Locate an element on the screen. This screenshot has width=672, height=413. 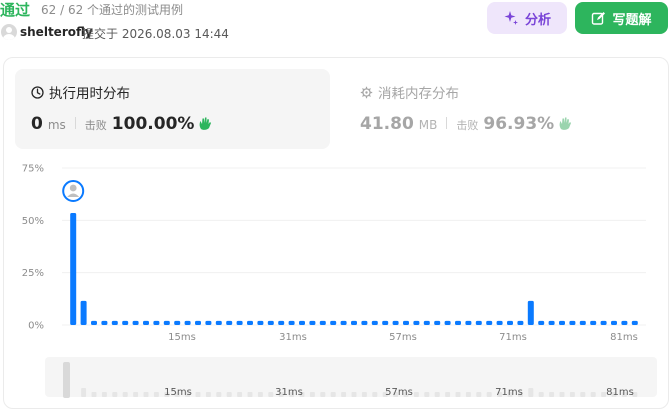
runtime-unit: ms is located at coordinates (56, 125).